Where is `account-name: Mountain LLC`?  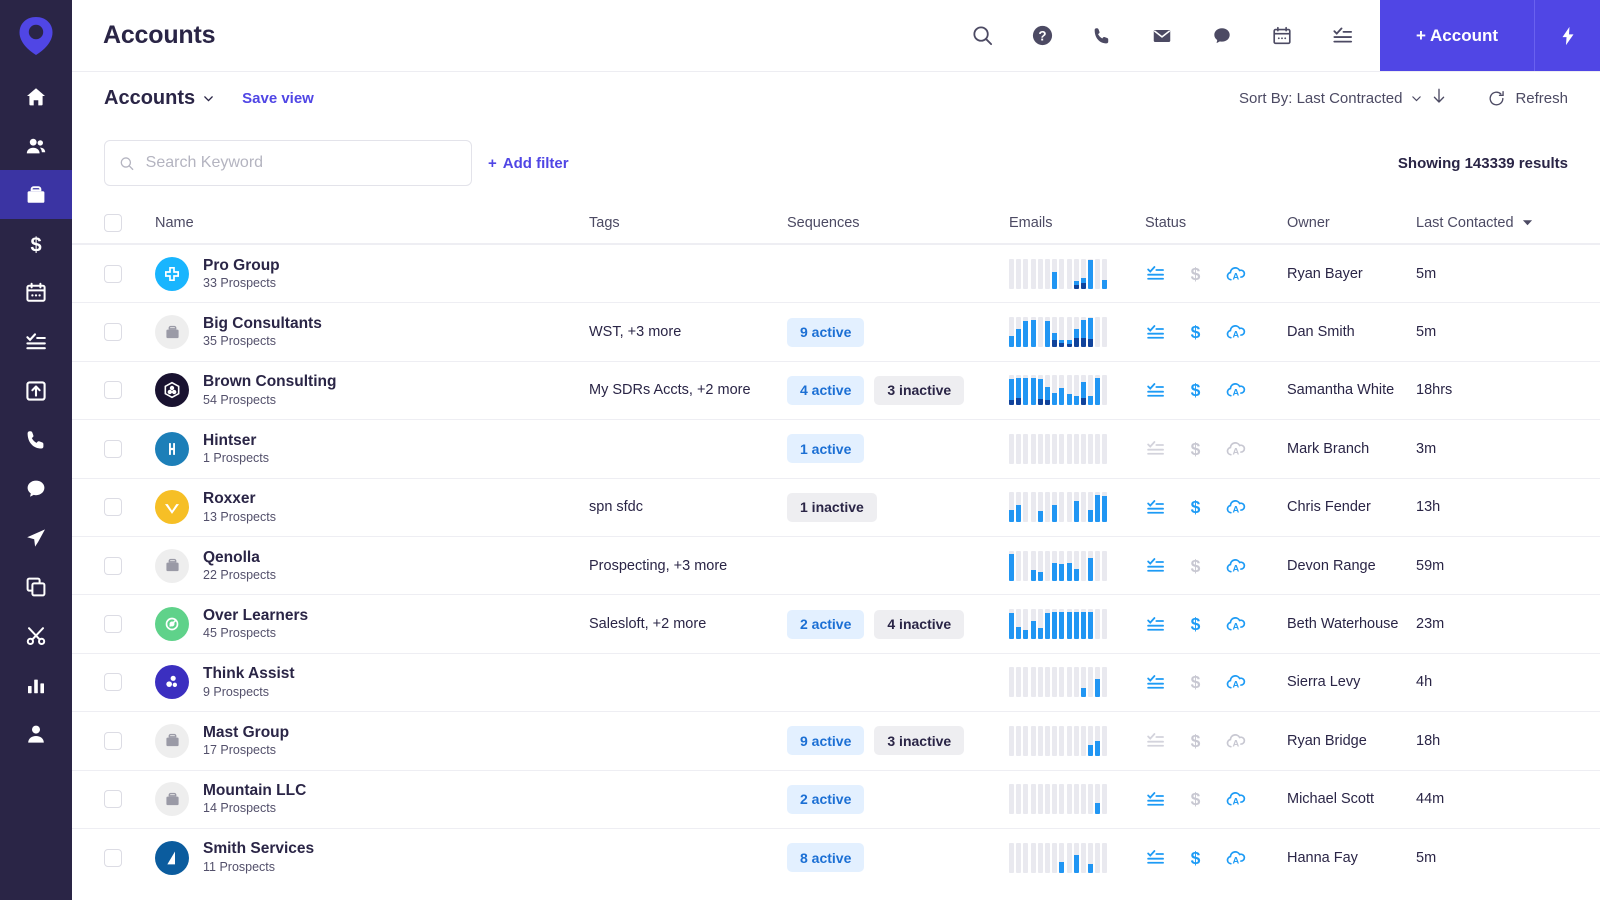 account-name: Mountain LLC is located at coordinates (254, 790).